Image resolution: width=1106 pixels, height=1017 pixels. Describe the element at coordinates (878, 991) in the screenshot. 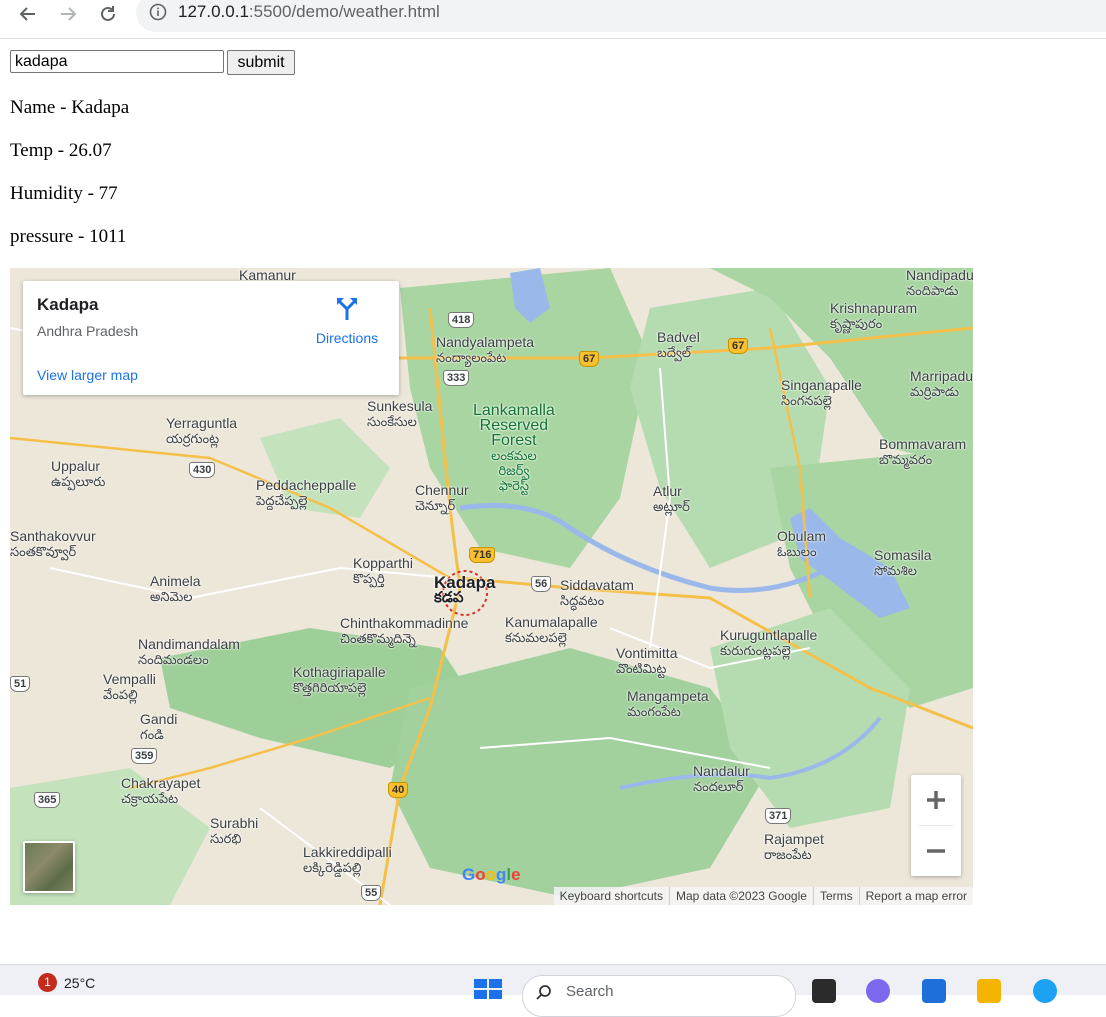

I see `teams-icon` at that location.